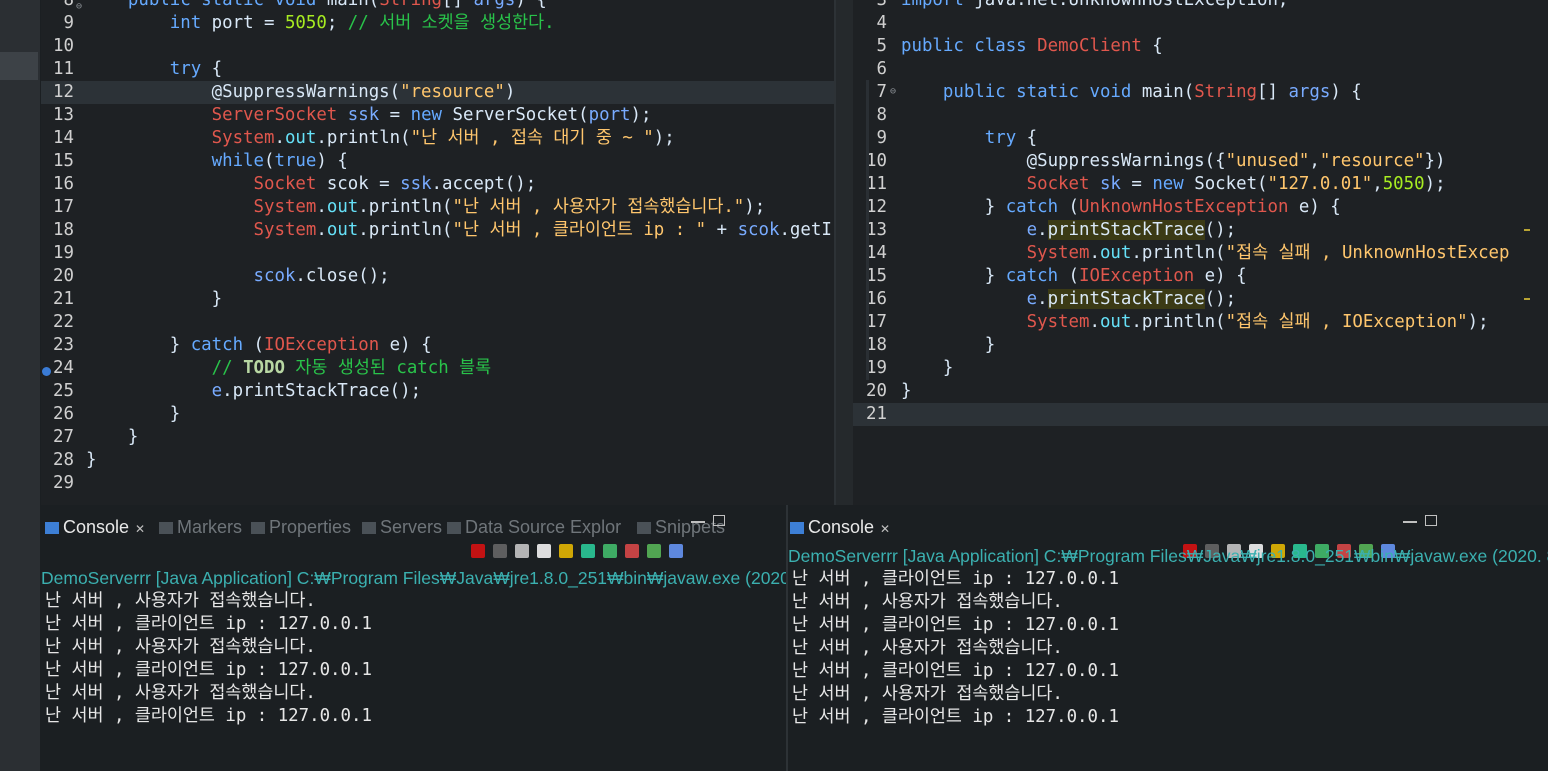 The height and width of the screenshot is (771, 1548). What do you see at coordinates (320, 23) in the screenshot?
I see `code-text: int port = 5050; // 서버 소켓을 생성한다.` at bounding box center [320, 23].